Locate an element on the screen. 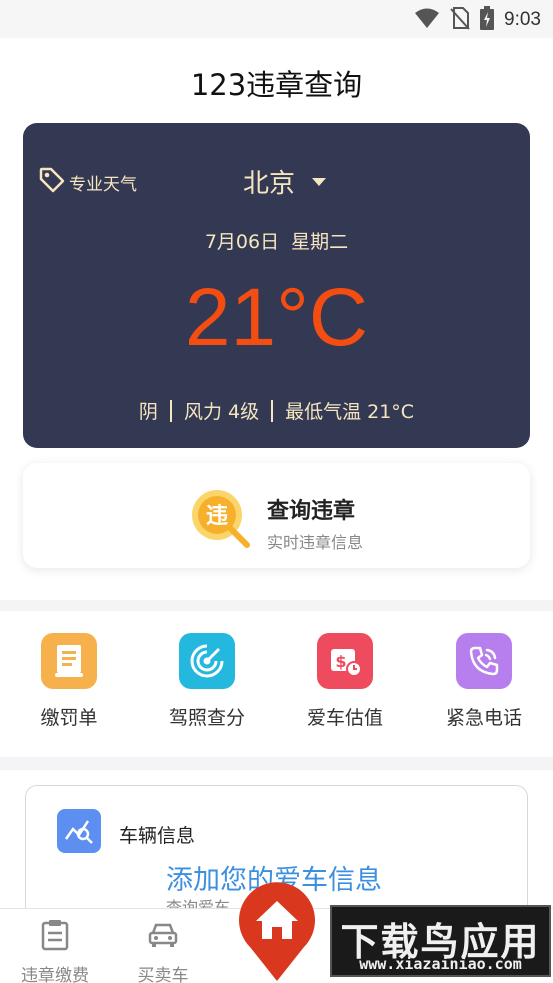 The image size is (553, 983). watermark-url: www.xiazainiao.com is located at coordinates (440, 964).